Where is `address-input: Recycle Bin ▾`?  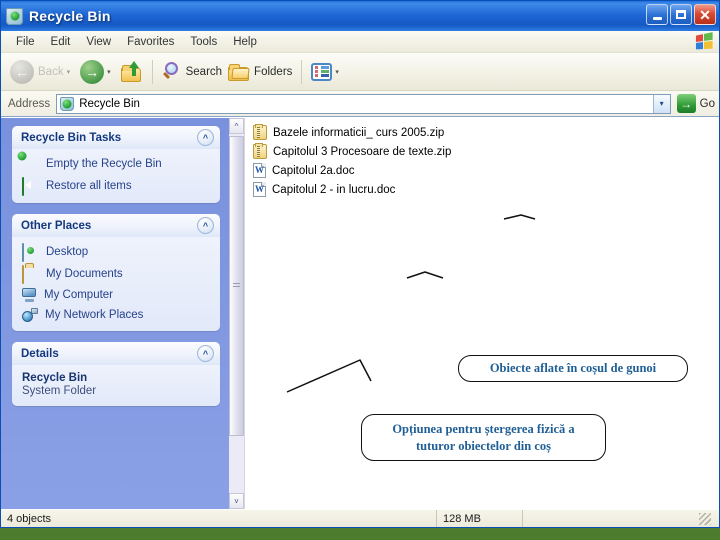
address-input: Recycle Bin ▾ is located at coordinates (363, 103).